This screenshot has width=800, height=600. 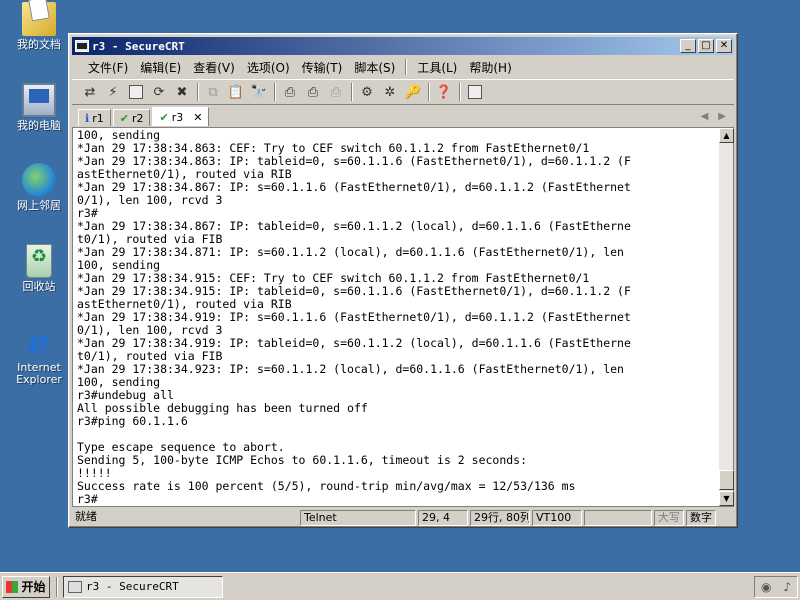 I want to click on status-num-lock: 数字, so click(x=701, y=518).